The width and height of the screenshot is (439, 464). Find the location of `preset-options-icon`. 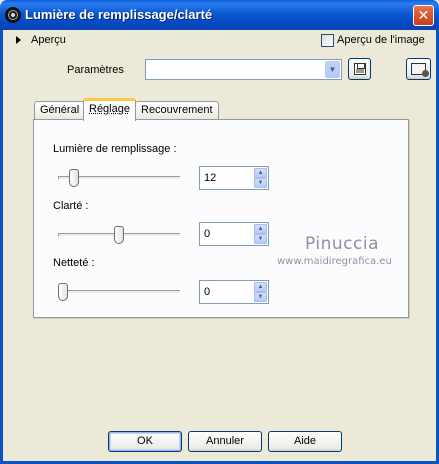

preset-options-icon is located at coordinates (420, 70).